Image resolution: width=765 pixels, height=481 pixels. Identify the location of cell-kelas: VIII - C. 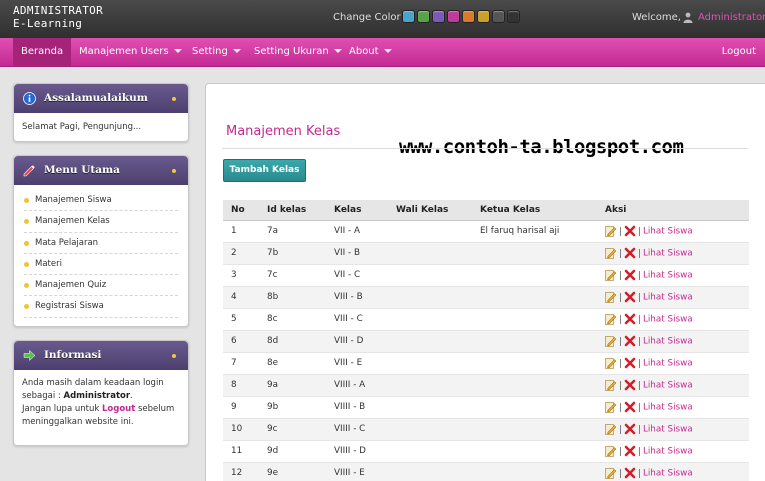
(357, 319).